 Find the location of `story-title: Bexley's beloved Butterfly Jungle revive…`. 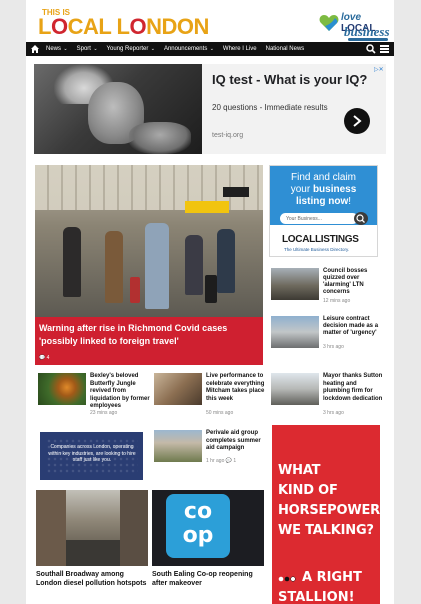

story-title: Bexley's beloved Butterfly Jungle revive… is located at coordinates (121, 392).